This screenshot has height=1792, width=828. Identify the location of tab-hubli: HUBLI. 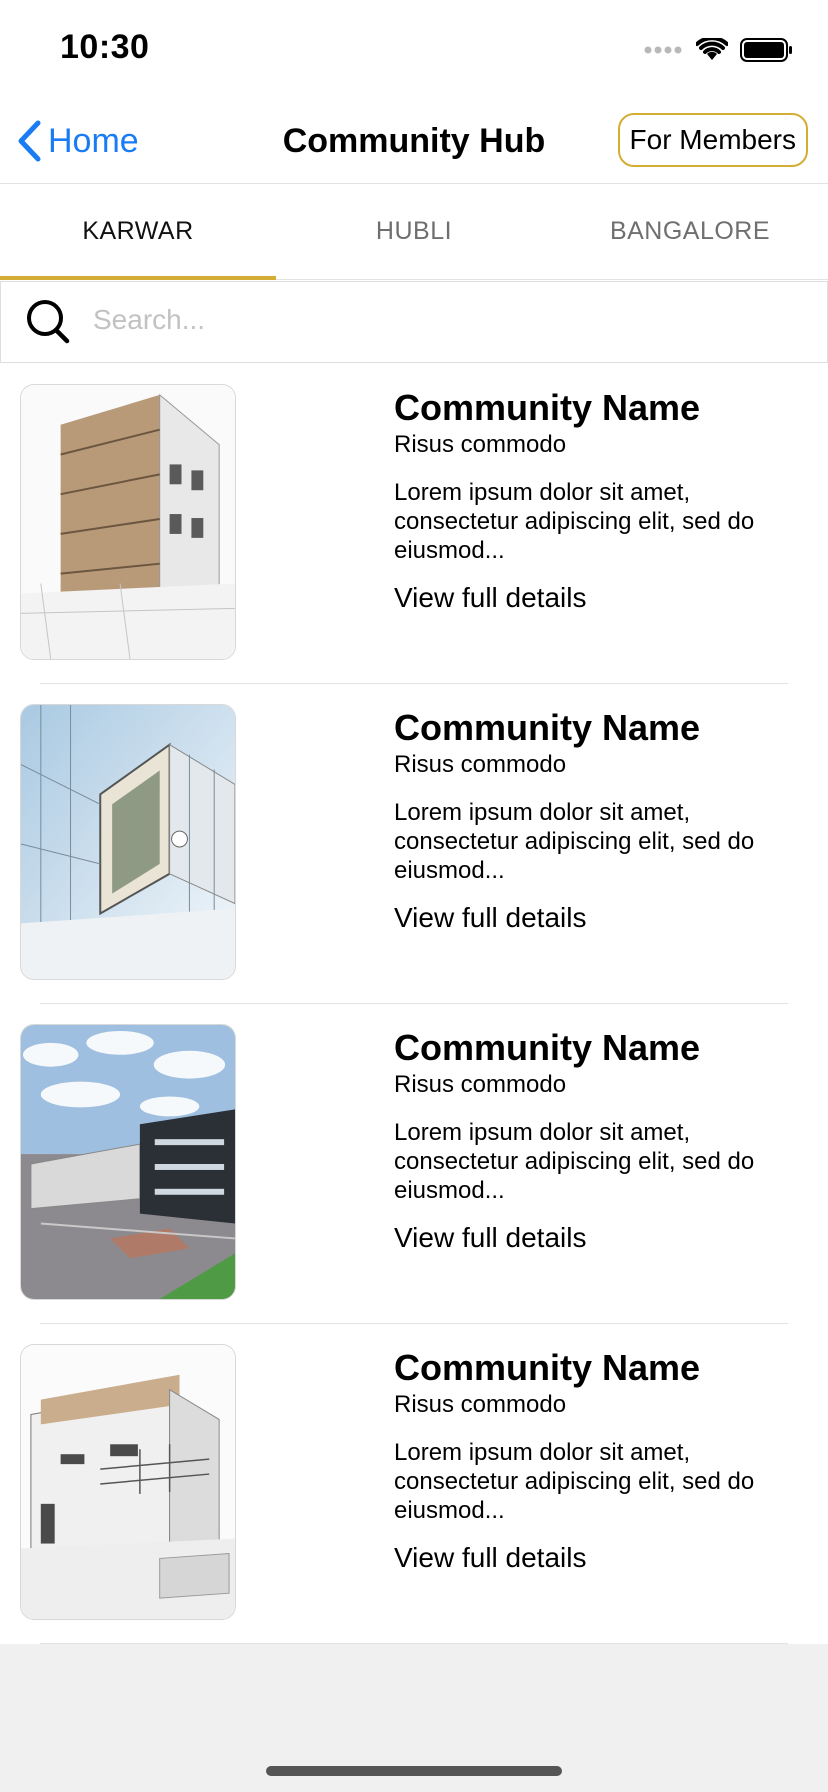
(414, 232).